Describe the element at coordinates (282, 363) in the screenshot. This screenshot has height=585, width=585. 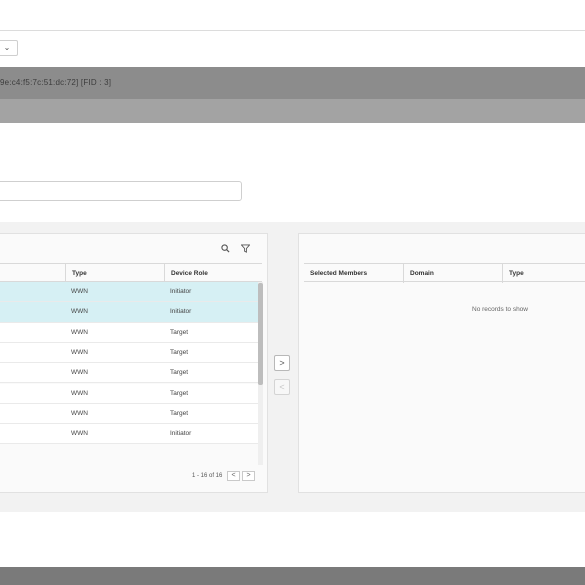
I see `add-member-button: >` at that location.